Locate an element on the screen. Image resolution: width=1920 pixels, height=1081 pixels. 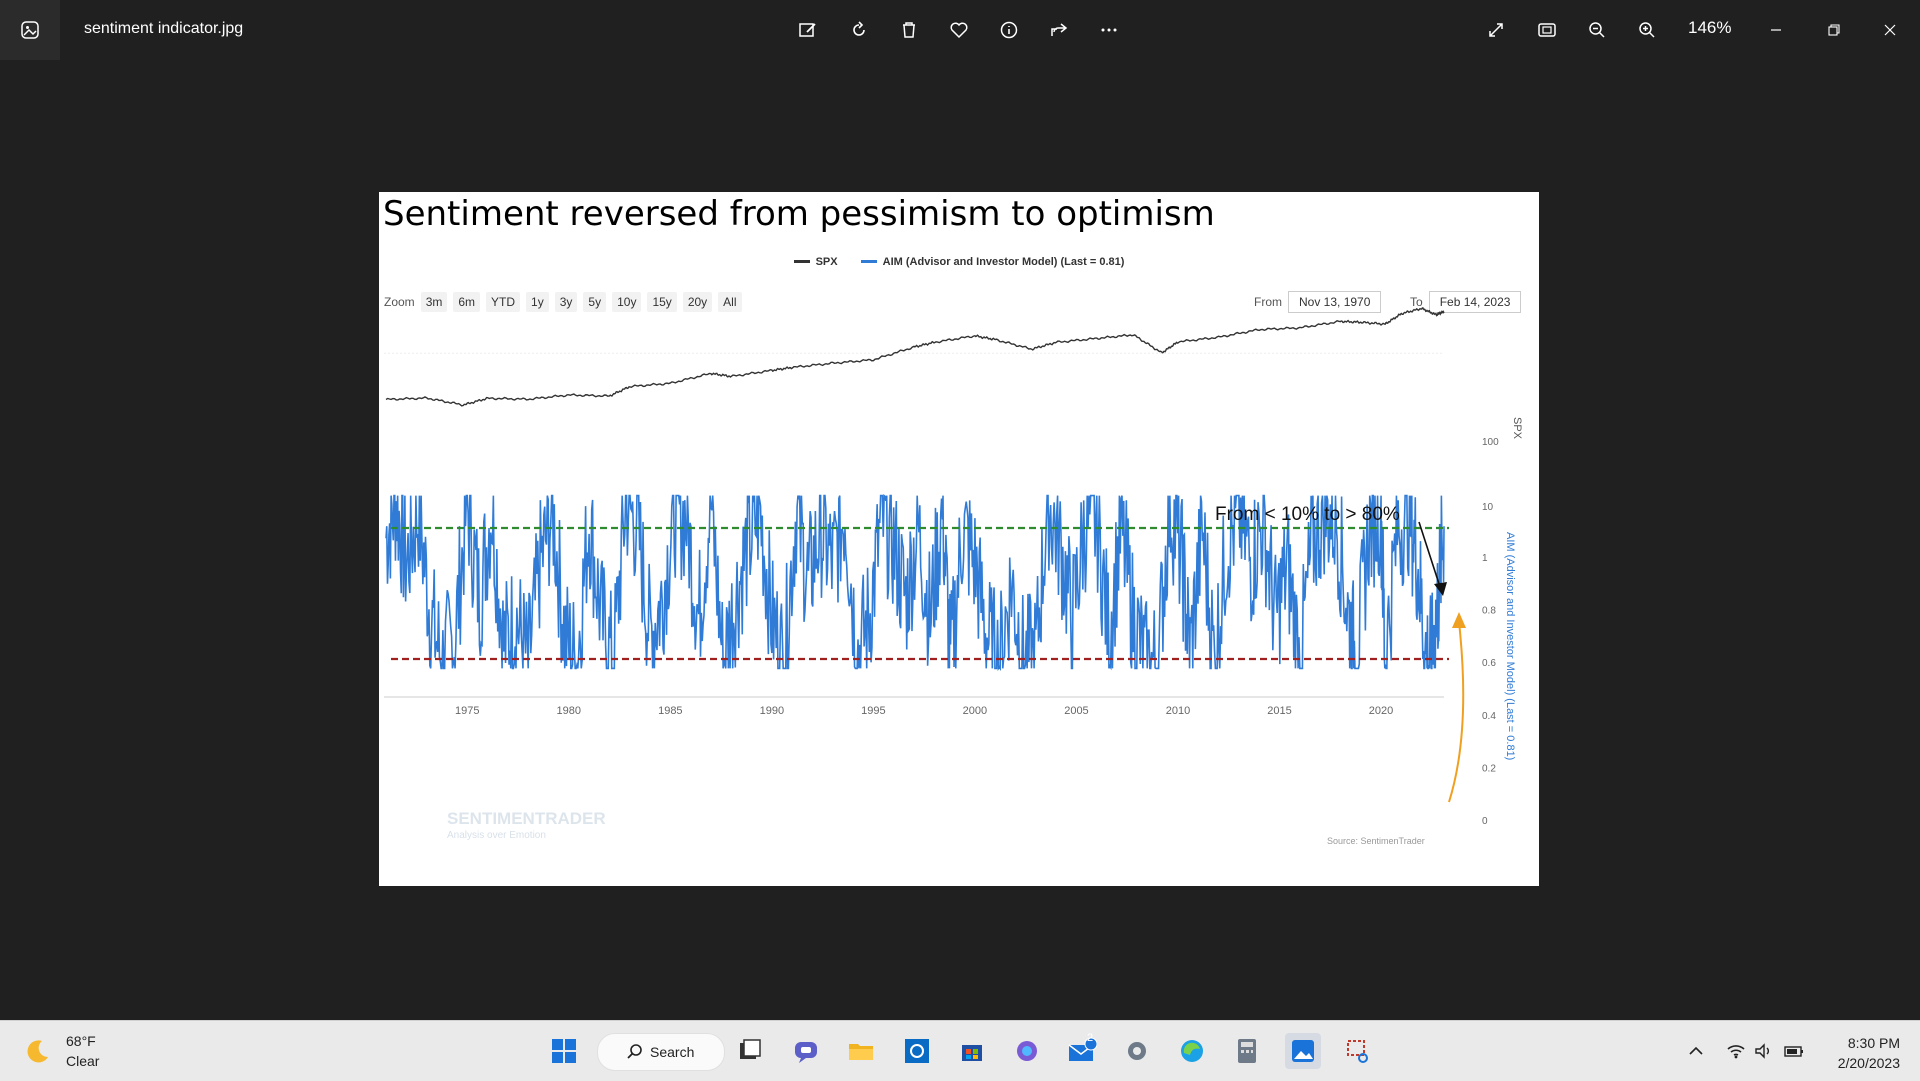
rotate-icon is located at coordinates (859, 30).